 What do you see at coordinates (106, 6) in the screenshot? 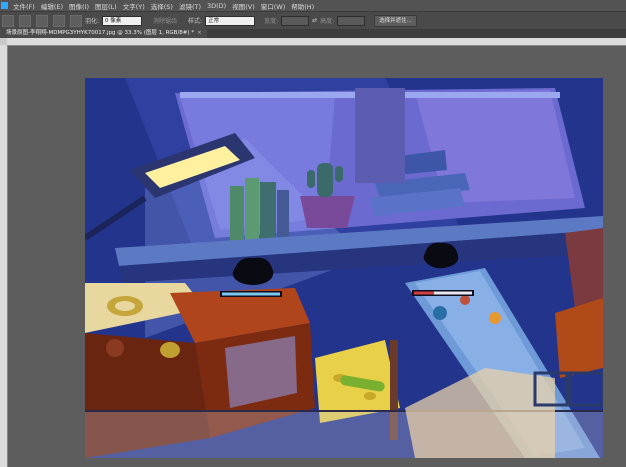
I see `menu-layer: 图层(L)` at bounding box center [106, 6].